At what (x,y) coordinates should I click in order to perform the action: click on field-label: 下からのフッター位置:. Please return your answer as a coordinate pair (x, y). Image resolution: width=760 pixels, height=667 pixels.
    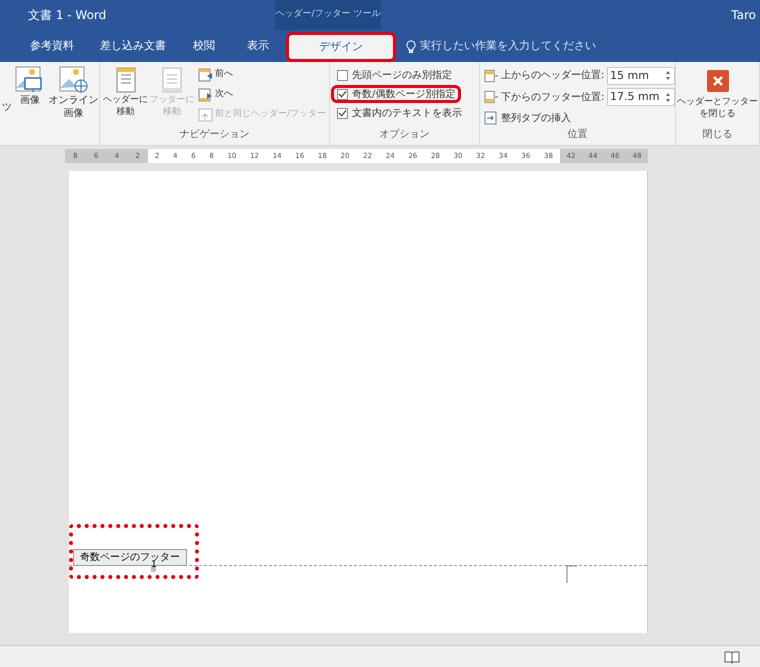
    Looking at the image, I should click on (552, 97).